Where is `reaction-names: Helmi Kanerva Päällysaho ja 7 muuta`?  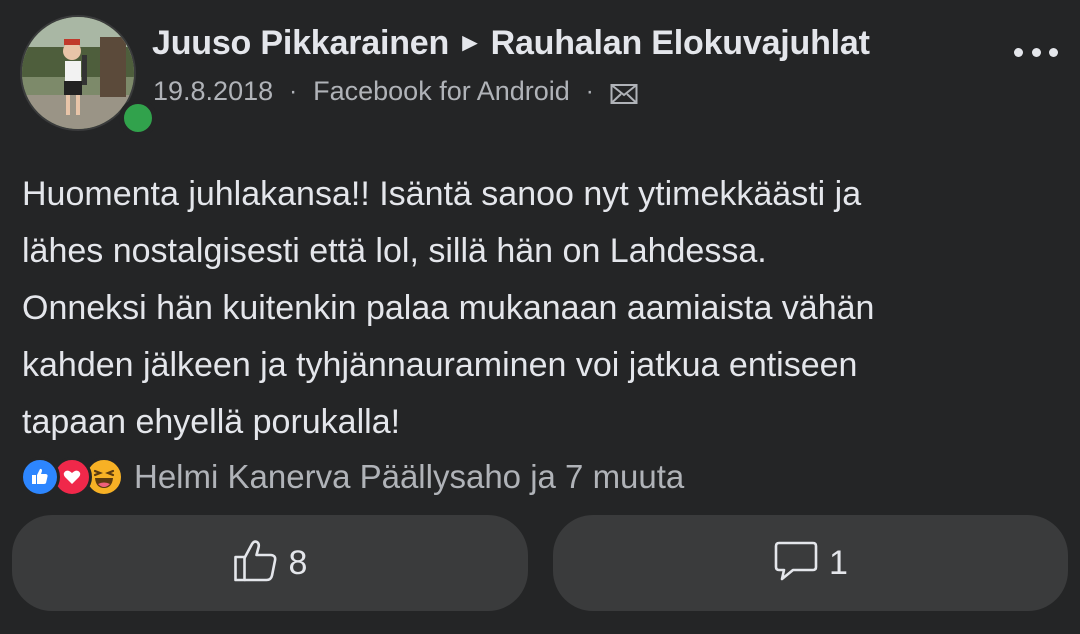
reaction-names: Helmi Kanerva Päällysaho ja 7 muuta is located at coordinates (409, 477).